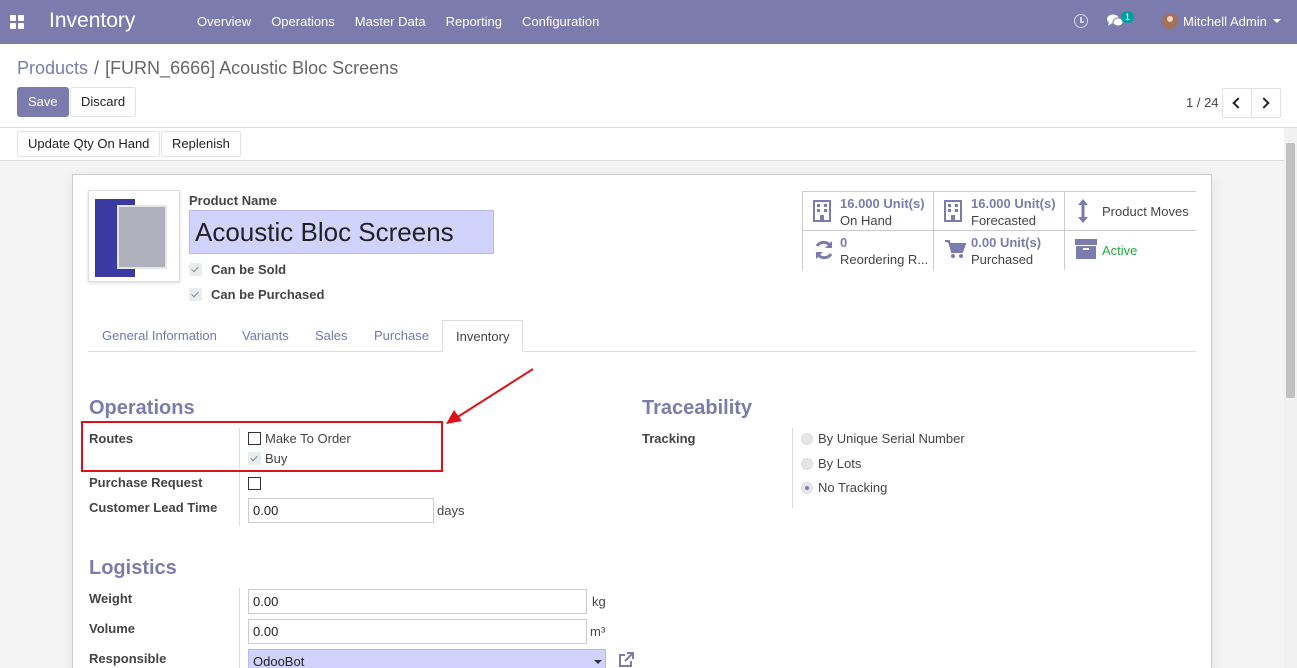 The height and width of the screenshot is (668, 1297). I want to click on tab-purchase: Purchase, so click(401, 336).